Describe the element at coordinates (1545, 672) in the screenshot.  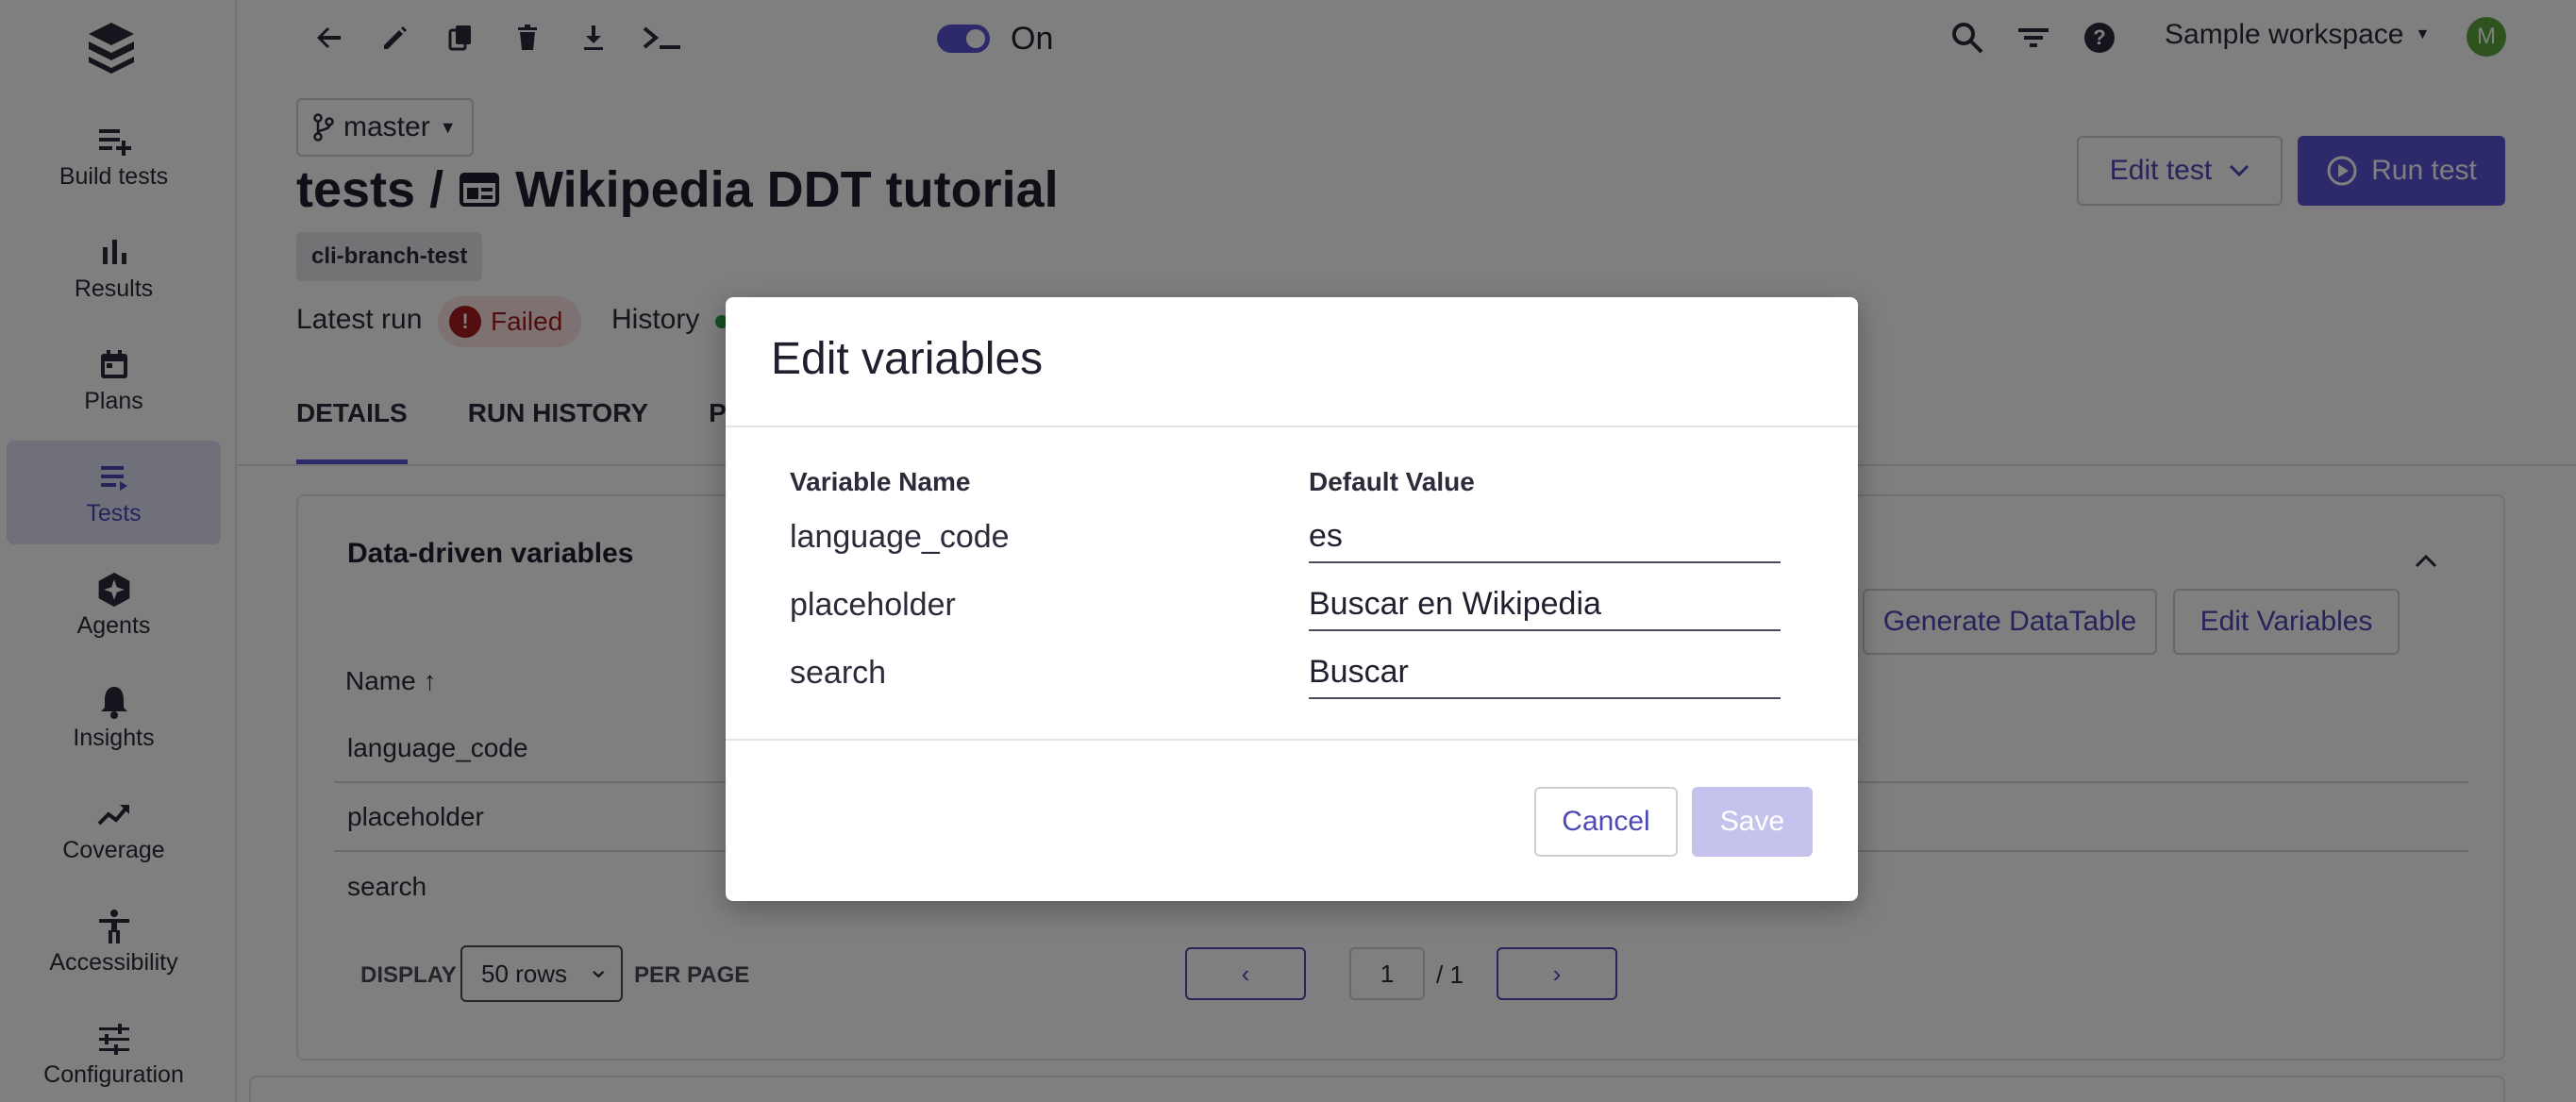
I see `default-value-input: Buscar` at that location.